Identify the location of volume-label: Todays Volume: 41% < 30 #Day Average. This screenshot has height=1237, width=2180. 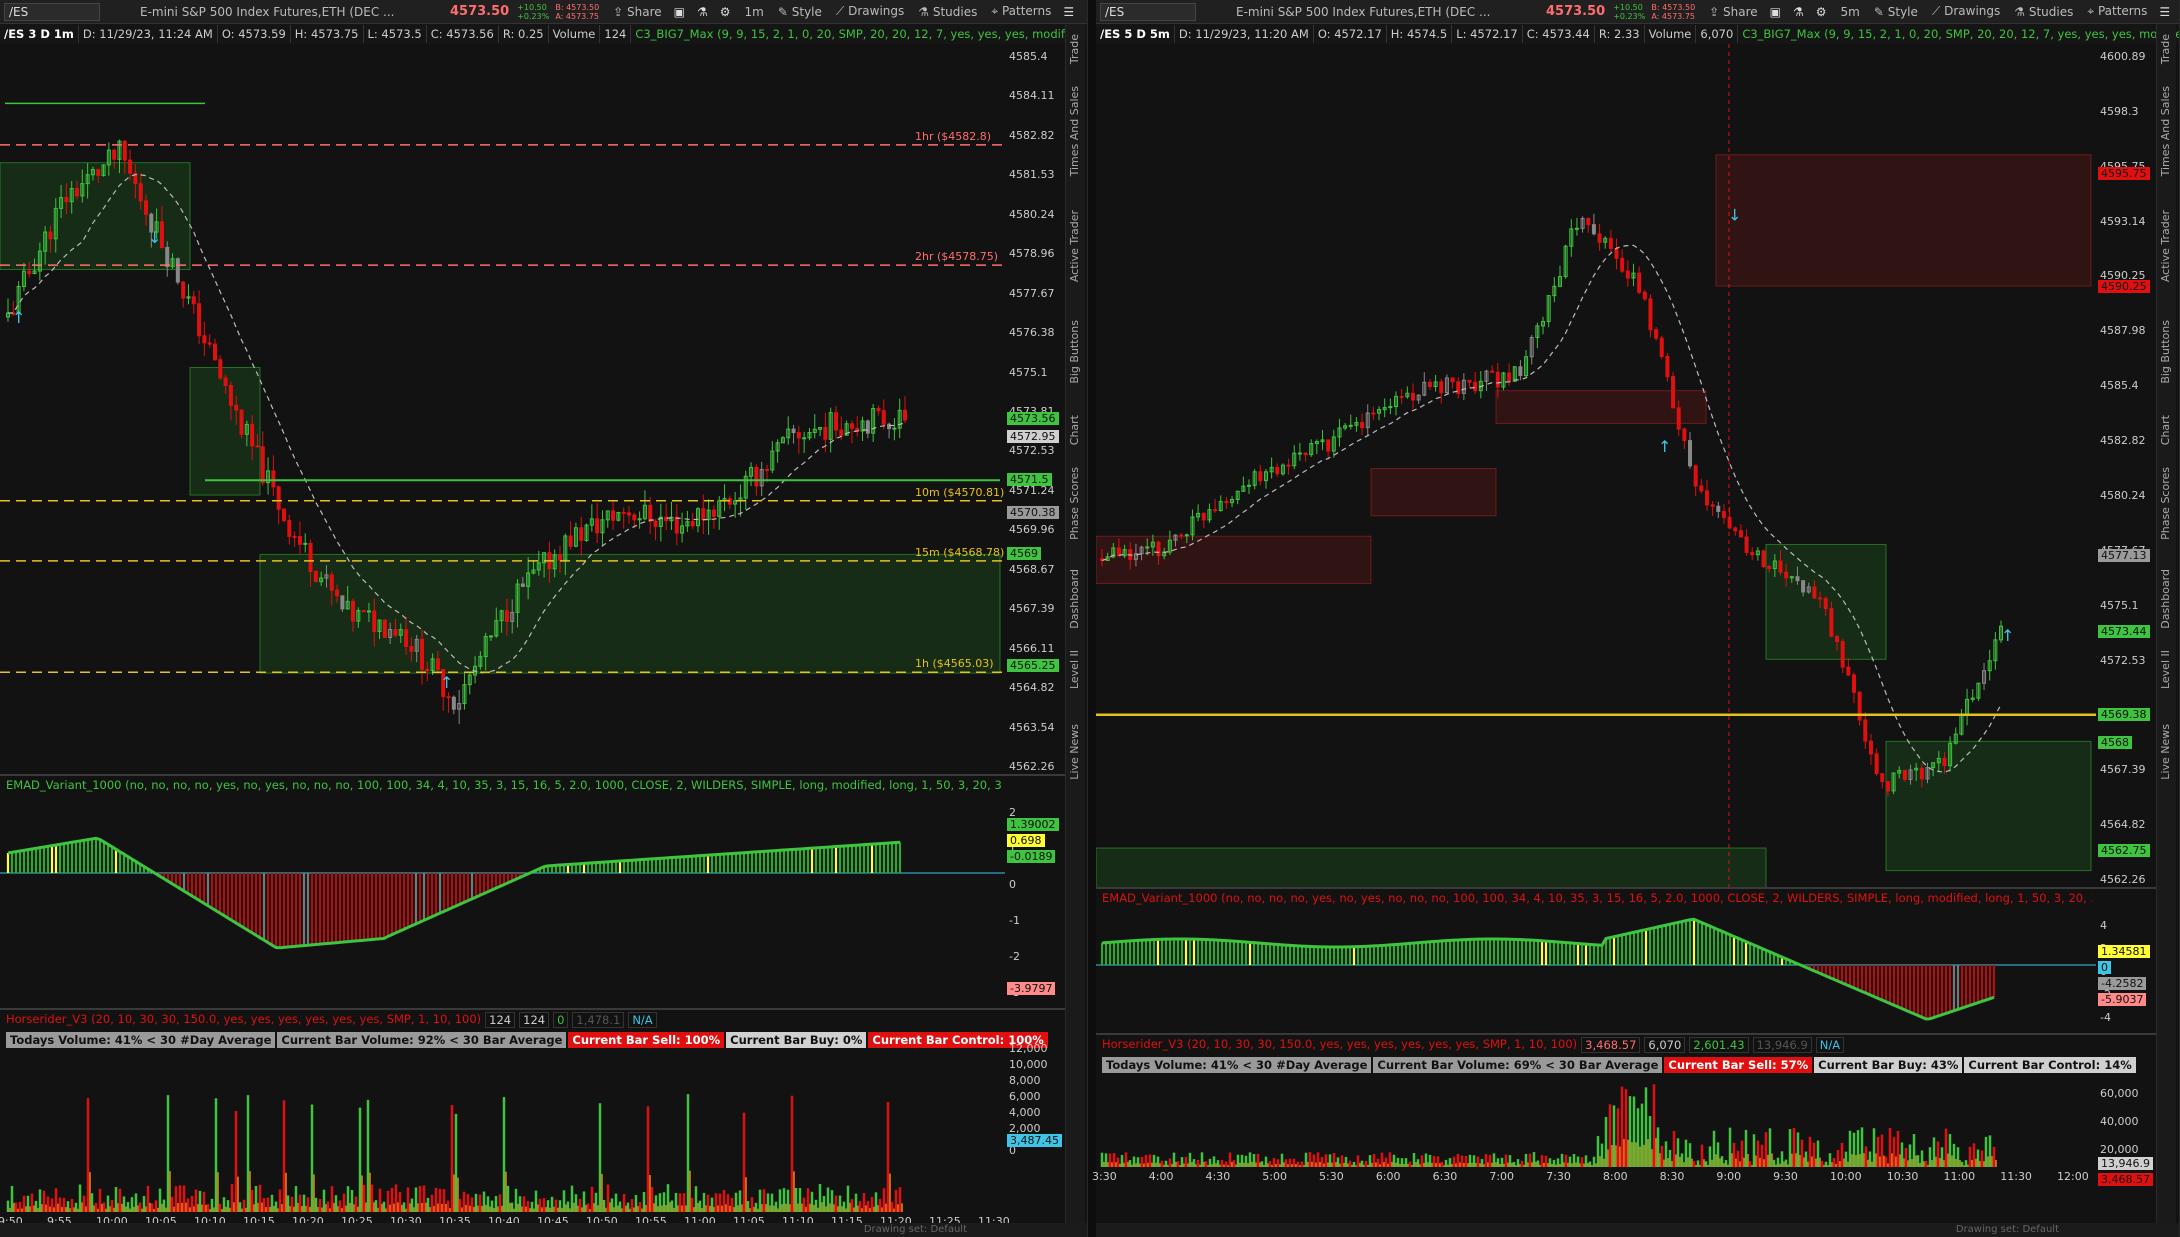
(141, 1040).